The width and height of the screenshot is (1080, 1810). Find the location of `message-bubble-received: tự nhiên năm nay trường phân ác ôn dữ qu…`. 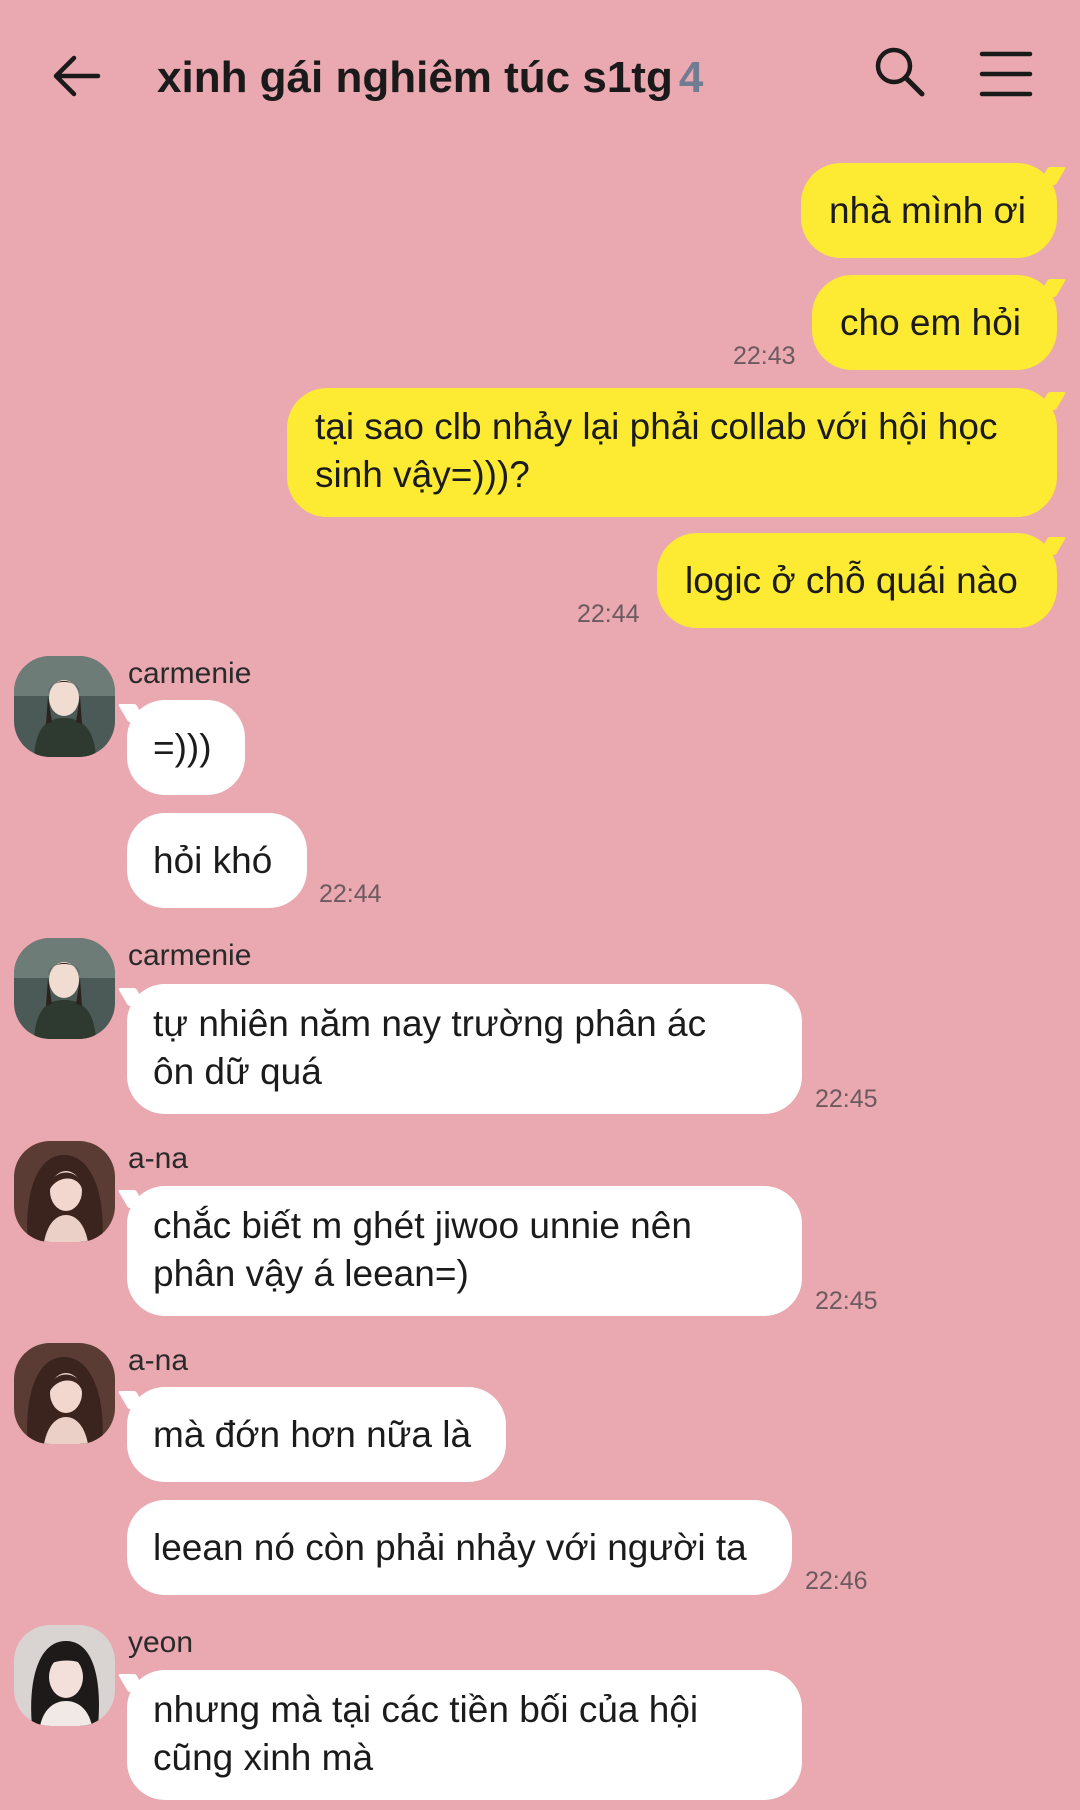

message-bubble-received: tự nhiên năm nay trường phân ác ôn dữ qu… is located at coordinates (464, 1049).